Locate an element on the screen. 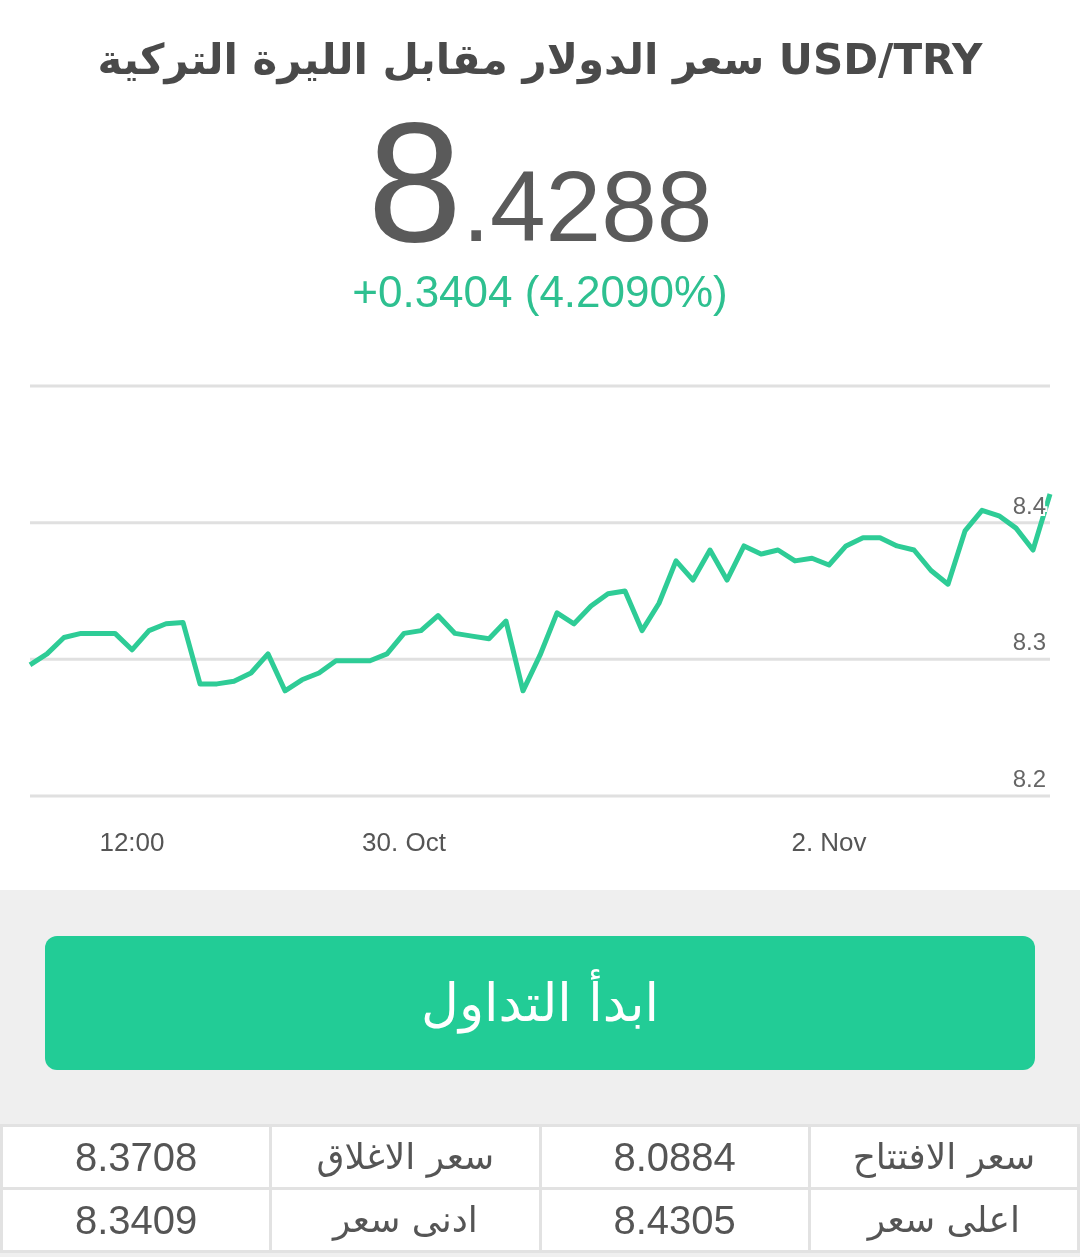 This screenshot has width=1080, height=1257. x-axis-label: 12:00 is located at coordinates (132, 842).